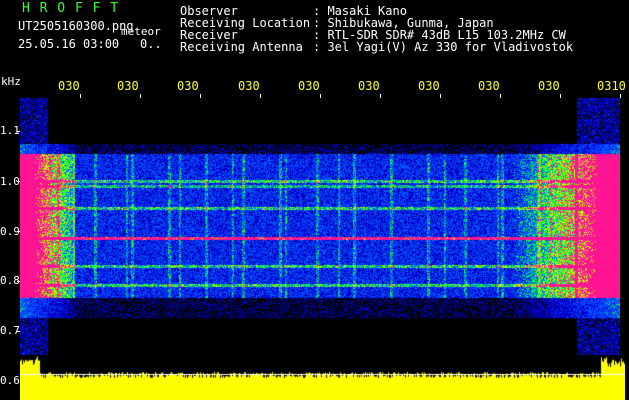  What do you see at coordinates (69, 44) in the screenshot?
I see `datetime-label: 25.05.16 03:00` at bounding box center [69, 44].